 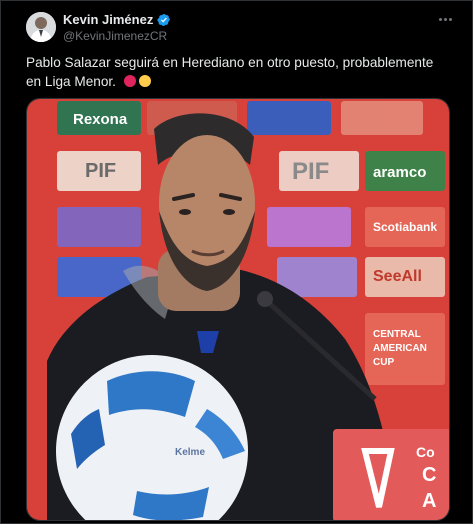 I want to click on author-name-row: Kevin Jiménez, so click(x=117, y=19).